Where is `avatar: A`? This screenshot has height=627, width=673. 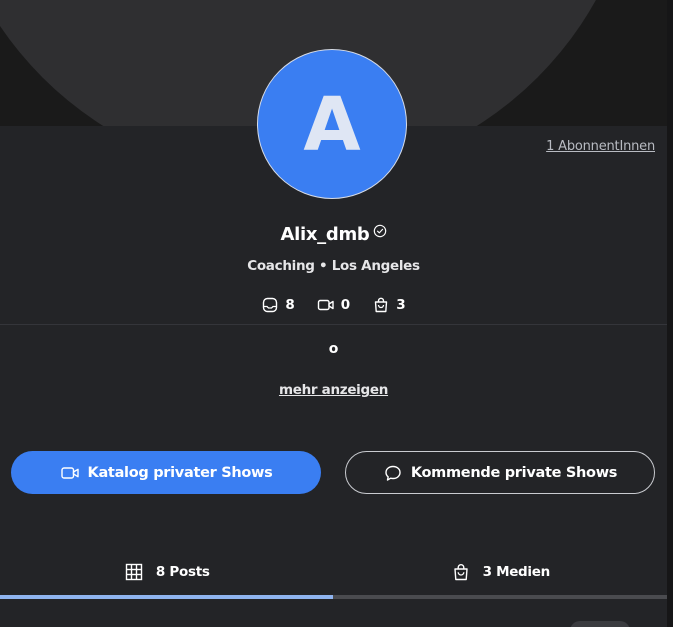 avatar: A is located at coordinates (332, 124).